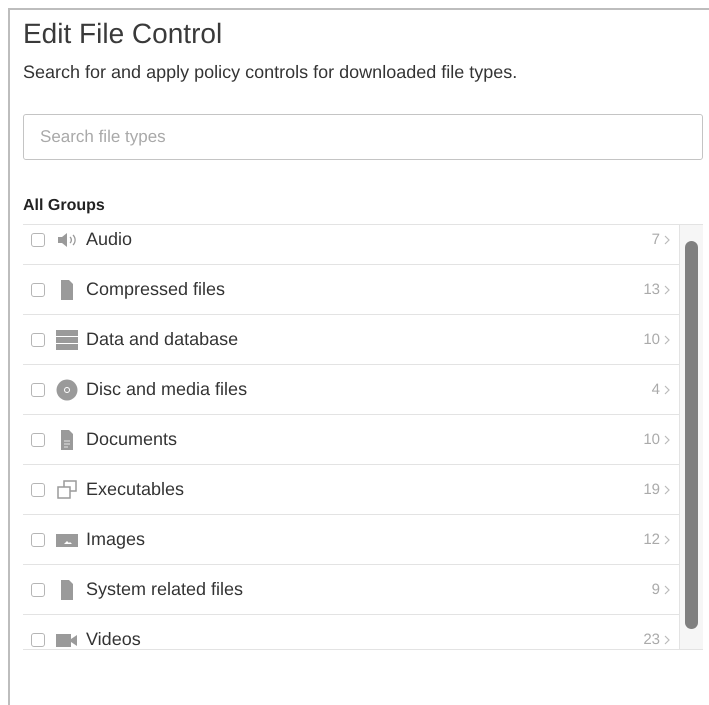  Describe the element at coordinates (651, 289) in the screenshot. I see `group-count: 13` at that location.